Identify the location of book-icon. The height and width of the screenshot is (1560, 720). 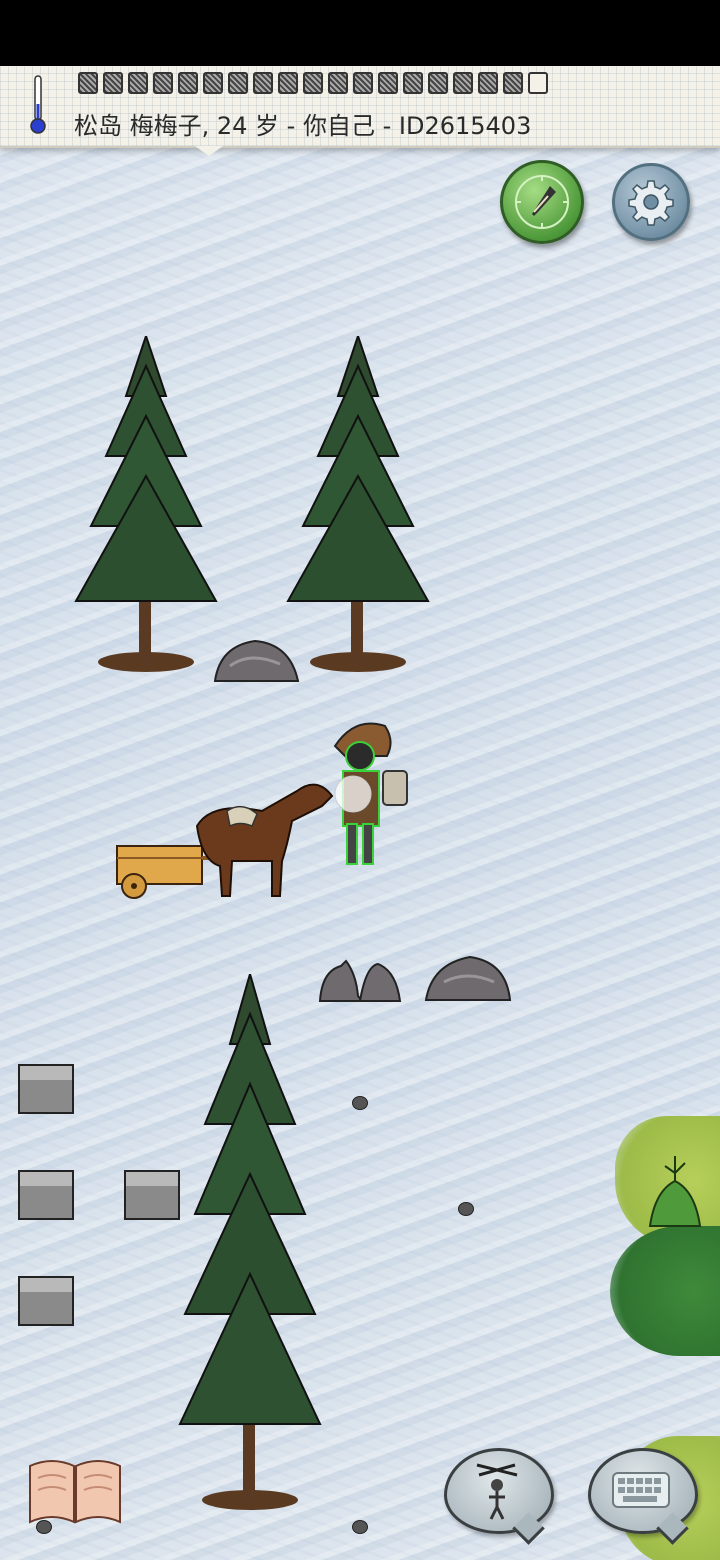
(75, 1492).